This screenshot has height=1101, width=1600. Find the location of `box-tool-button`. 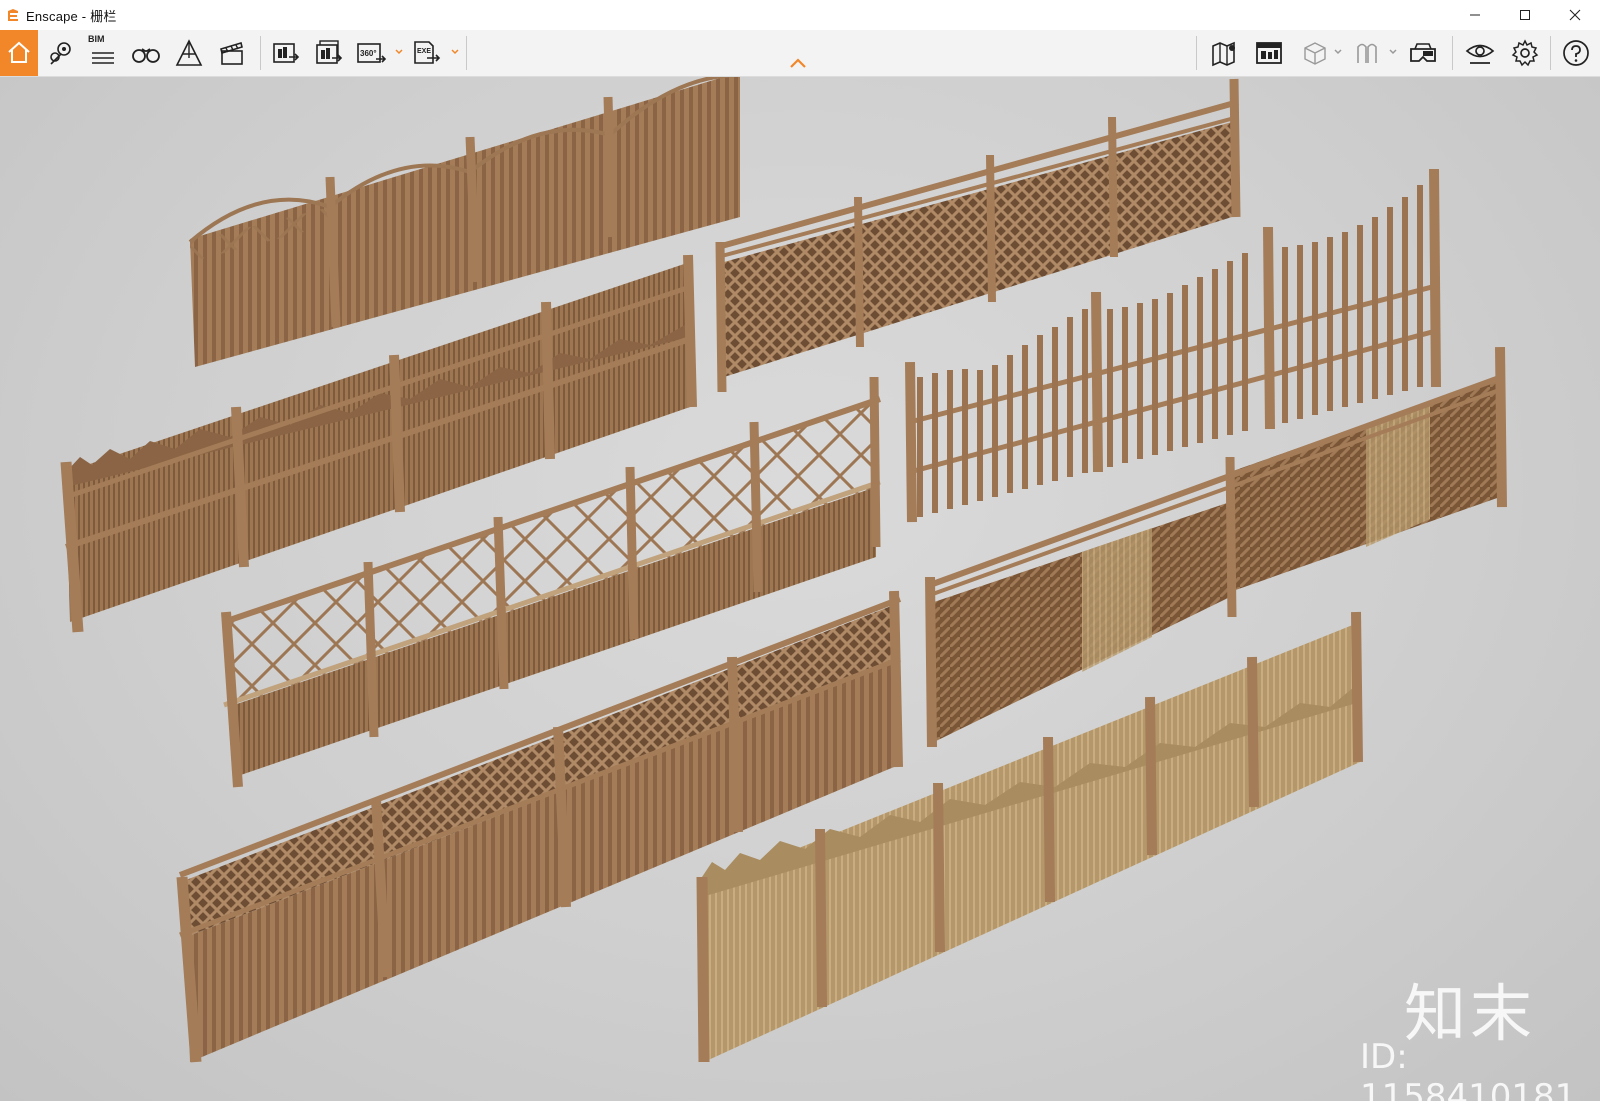

box-tool-button is located at coordinates (1314, 53).